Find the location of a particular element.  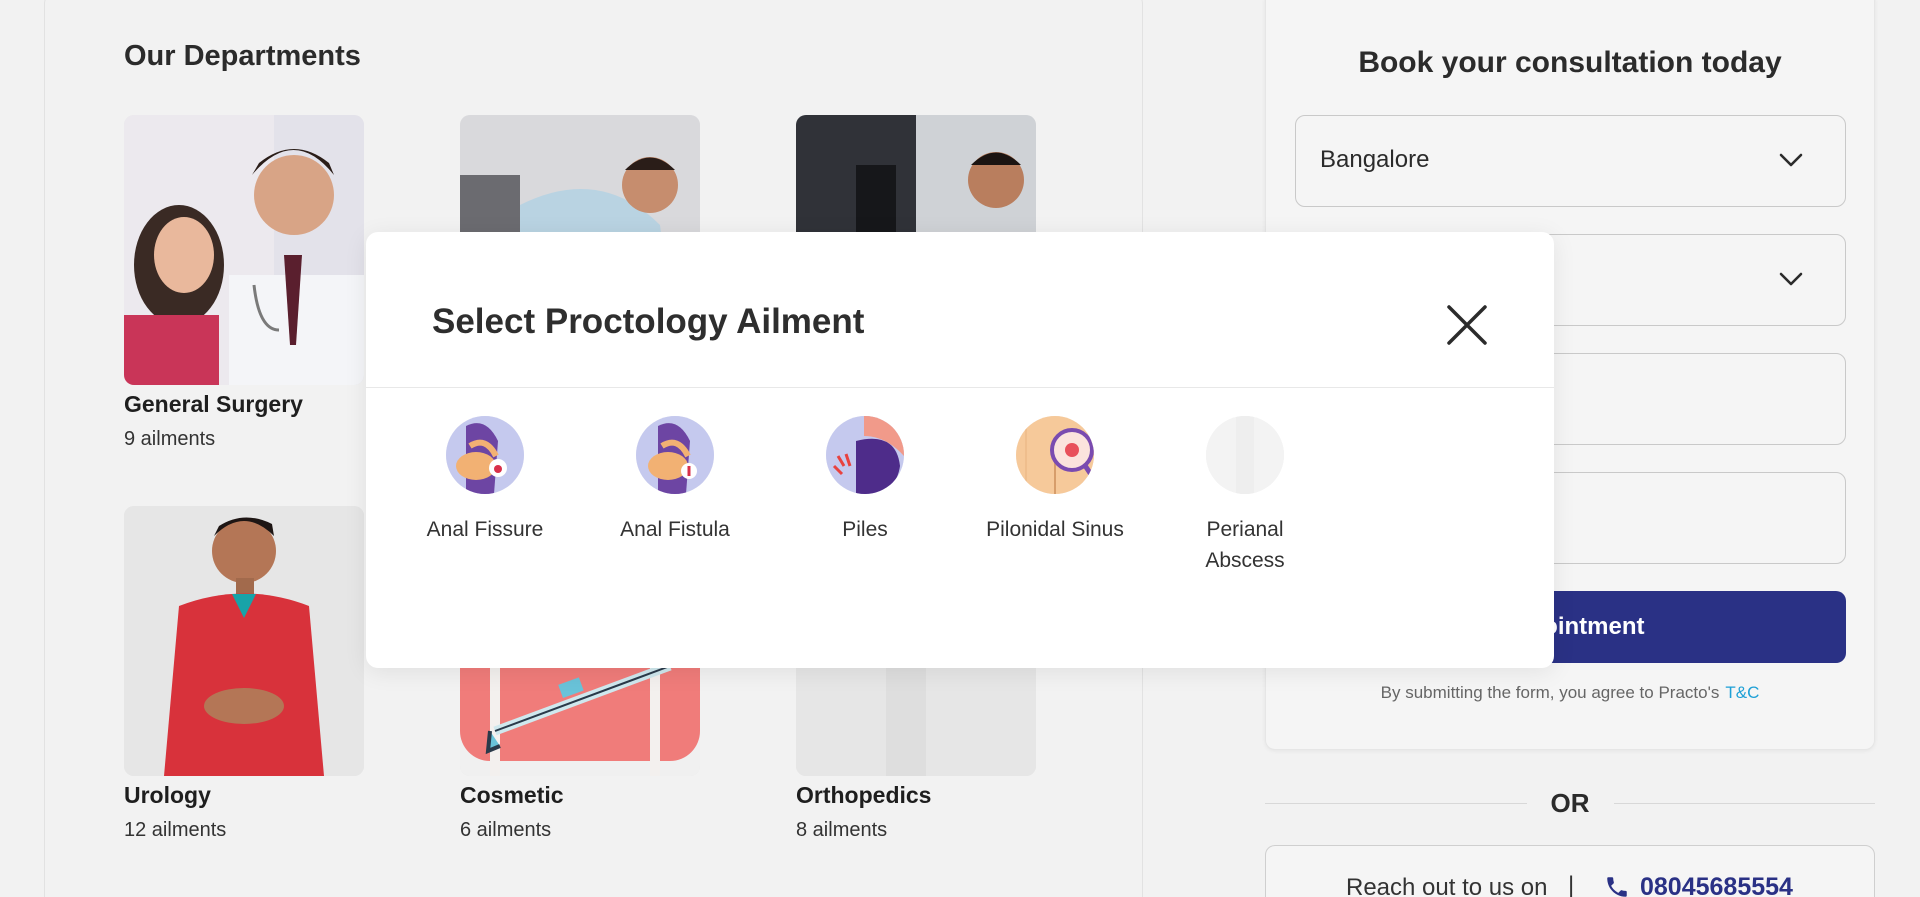

dept-card-urology: Urology 12 ailments is located at coordinates (244, 674).